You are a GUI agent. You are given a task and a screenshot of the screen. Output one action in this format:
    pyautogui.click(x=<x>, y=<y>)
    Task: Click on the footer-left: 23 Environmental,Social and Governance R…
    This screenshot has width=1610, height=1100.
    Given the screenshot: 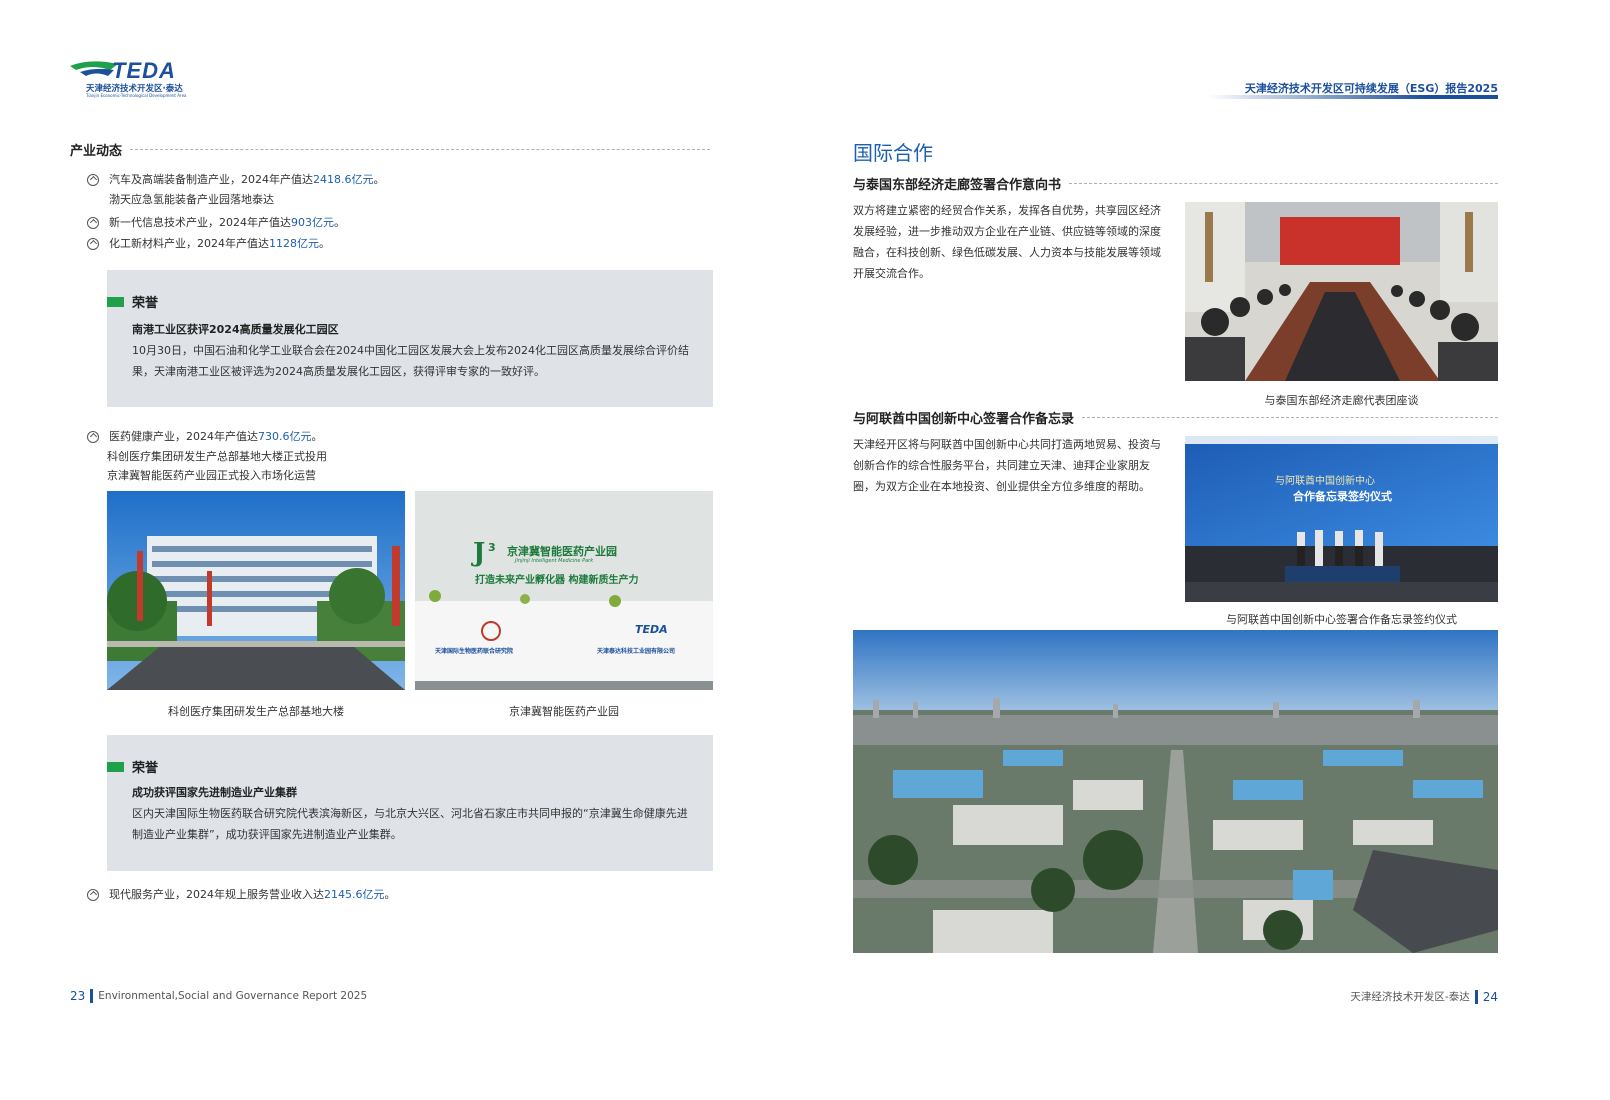 What is the action you would take?
    pyautogui.click(x=218, y=996)
    